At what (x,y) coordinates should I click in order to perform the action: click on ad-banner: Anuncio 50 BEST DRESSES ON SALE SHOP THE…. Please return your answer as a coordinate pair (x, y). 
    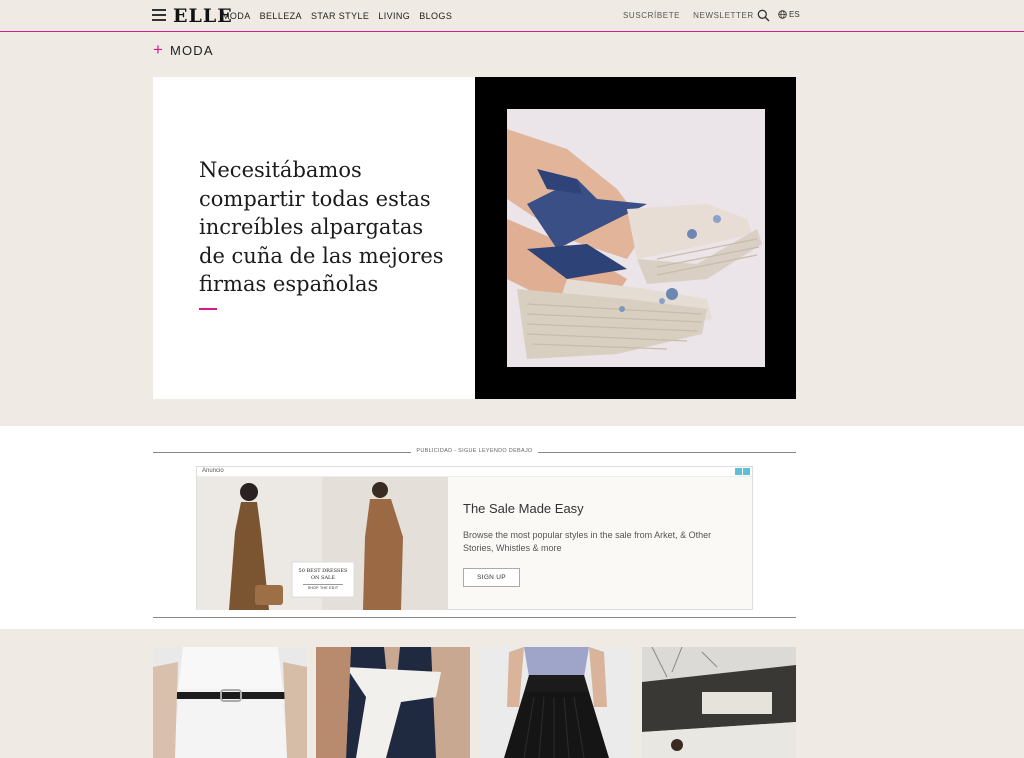
    Looking at the image, I should click on (474, 538).